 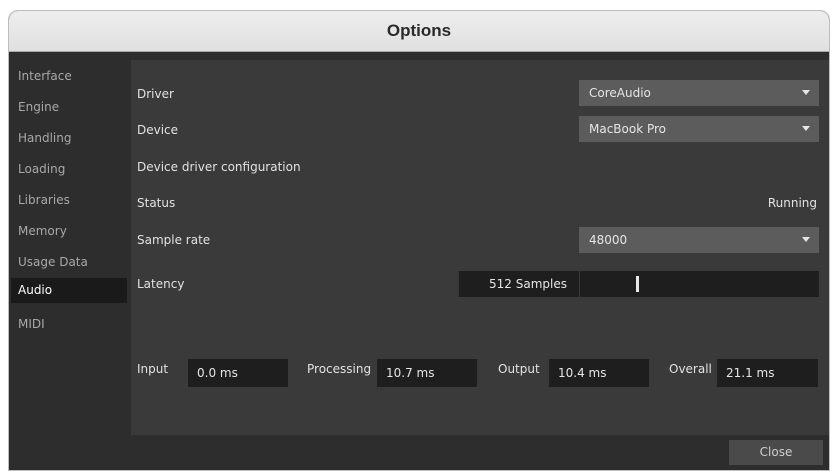 I want to click on dialog-footer: Close, so click(x=480, y=452).